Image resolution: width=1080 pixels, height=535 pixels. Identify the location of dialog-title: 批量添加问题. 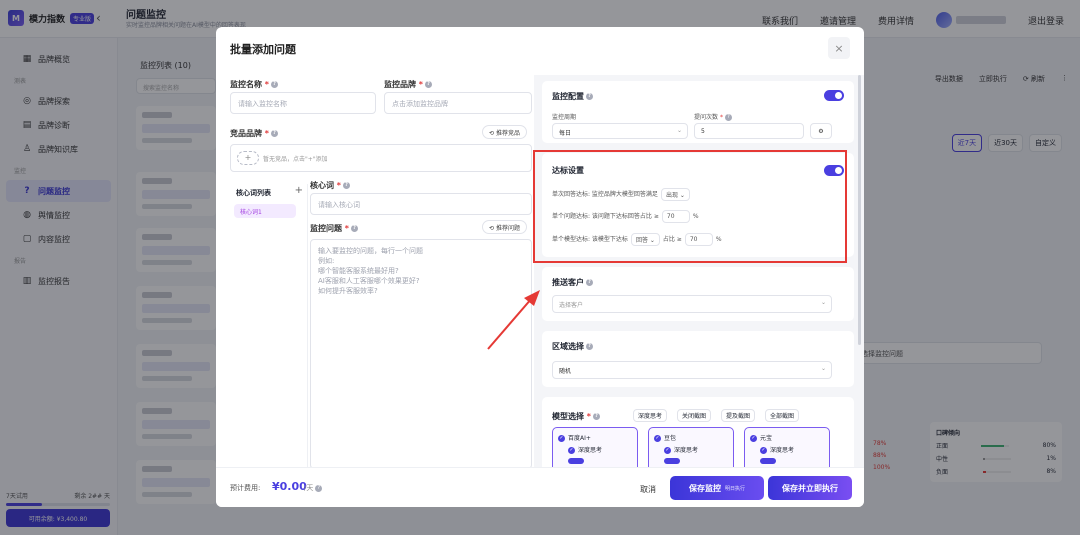
(263, 49).